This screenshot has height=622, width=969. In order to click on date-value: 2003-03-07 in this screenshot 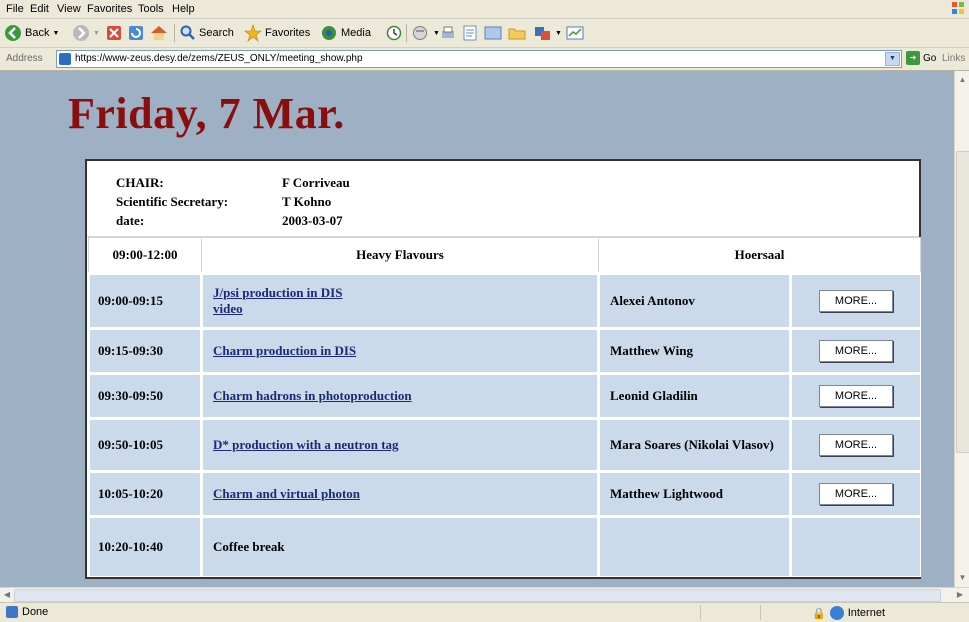, I will do `click(312, 220)`.